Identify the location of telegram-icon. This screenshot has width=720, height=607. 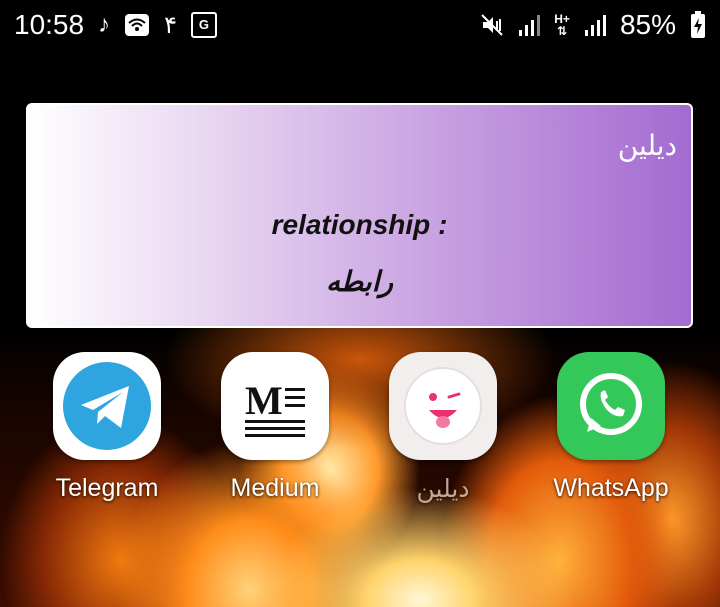
(107, 406).